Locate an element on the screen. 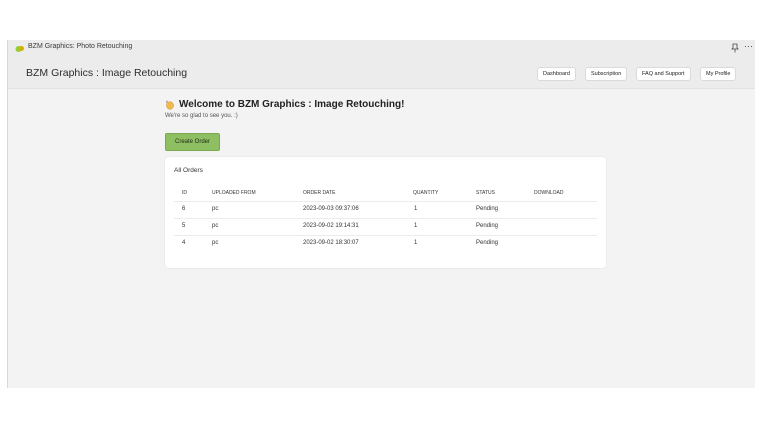 The height and width of the screenshot is (428, 760). more-options-icon: ··· is located at coordinates (748, 46).